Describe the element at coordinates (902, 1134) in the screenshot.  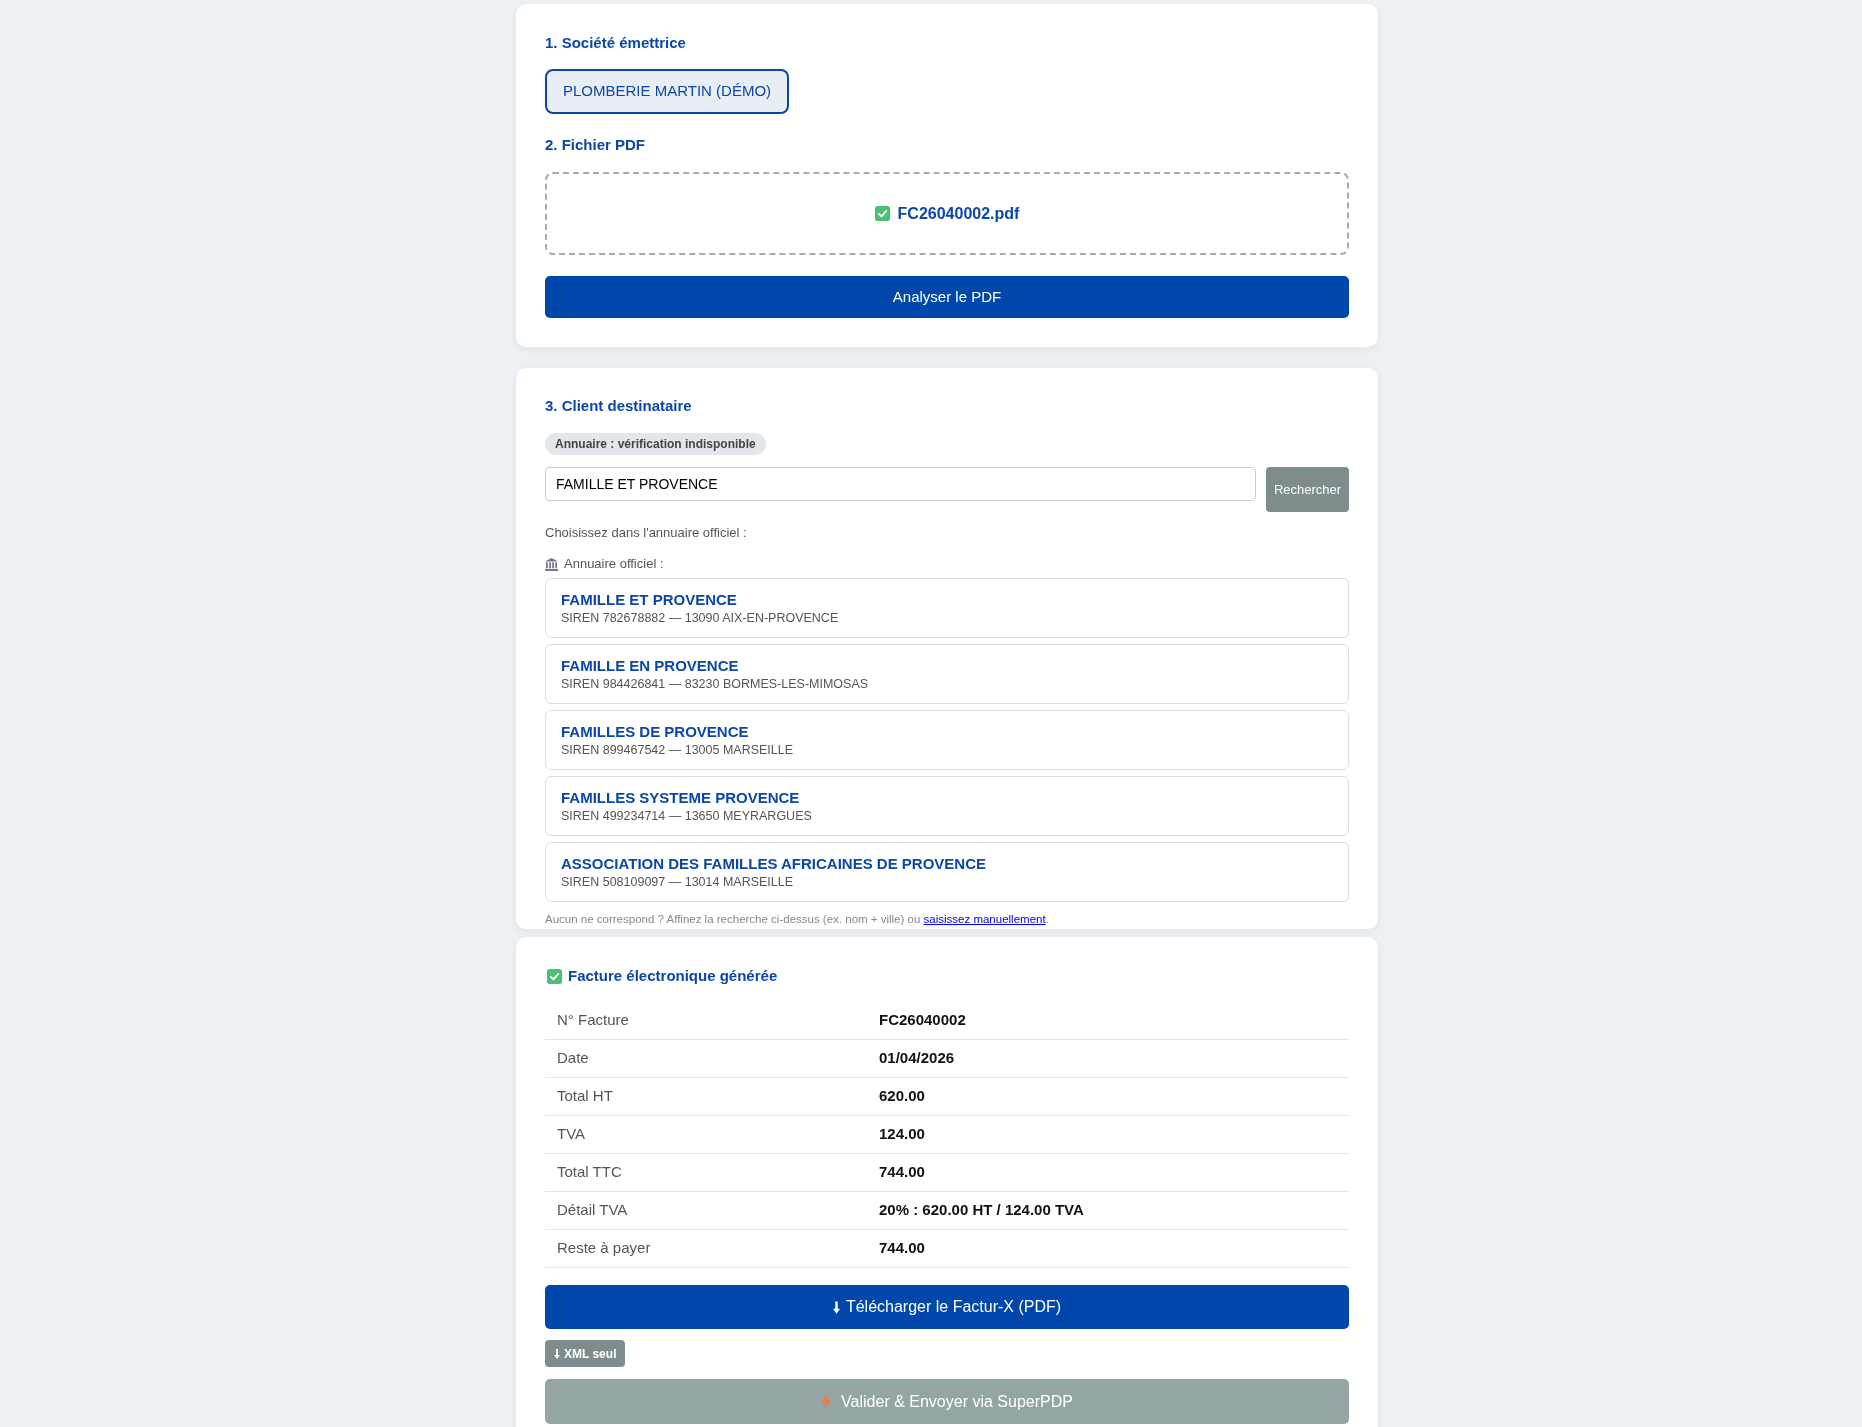
I see `field-value: 124.00` at that location.